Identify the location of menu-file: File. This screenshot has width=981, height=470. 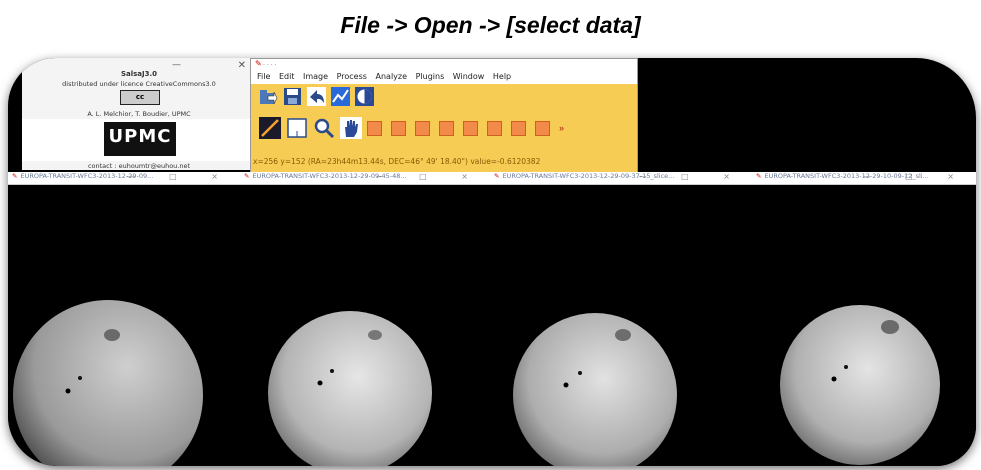
(263, 77).